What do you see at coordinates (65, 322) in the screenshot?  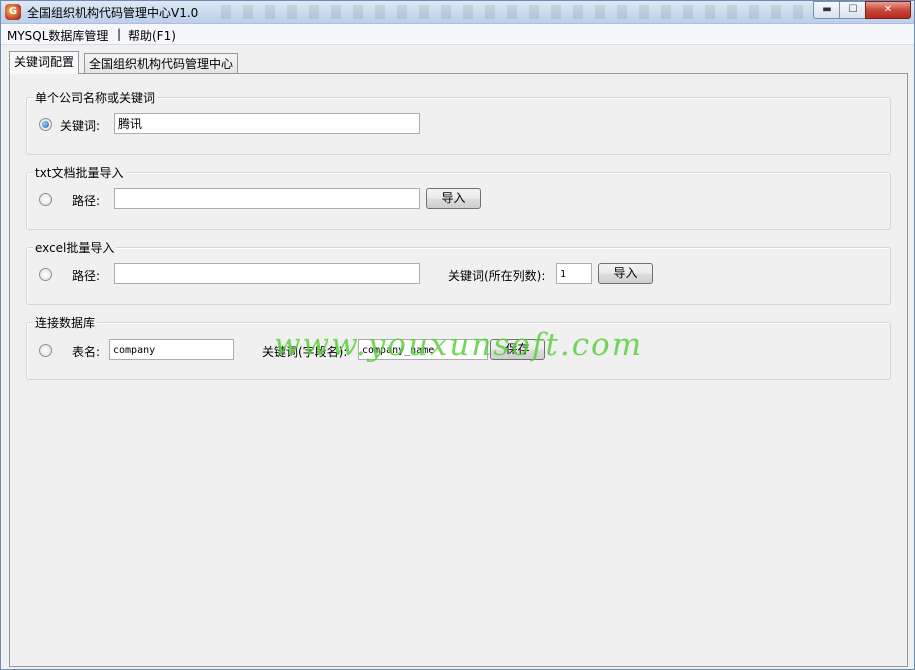 I see `group-title-db: 连接数据库` at bounding box center [65, 322].